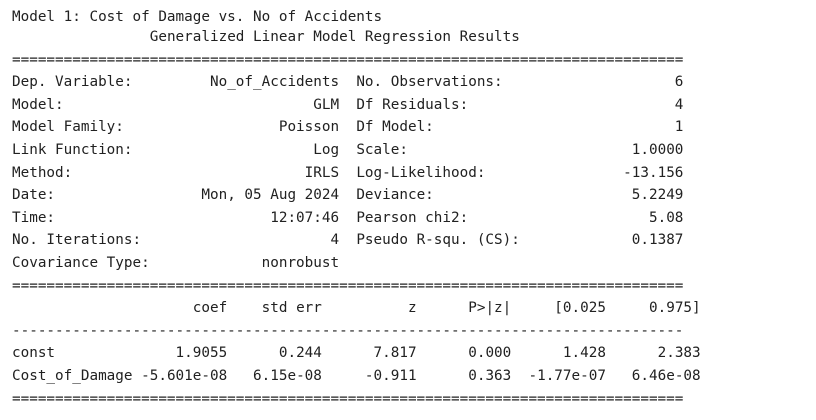 The height and width of the screenshot is (420, 816). Describe the element at coordinates (442, 104) in the screenshot. I see `info-right-label: Df Residuals:` at that location.